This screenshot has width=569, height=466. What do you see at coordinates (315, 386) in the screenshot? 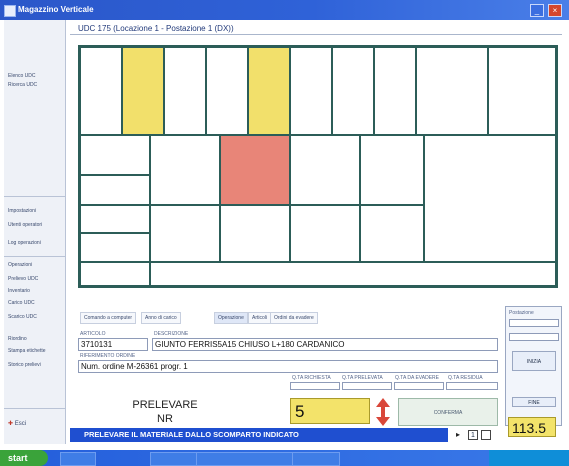
I see `qty-requested-field` at bounding box center [315, 386].